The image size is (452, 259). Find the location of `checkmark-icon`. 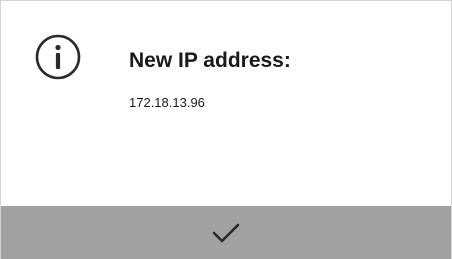

checkmark-icon is located at coordinates (226, 233).